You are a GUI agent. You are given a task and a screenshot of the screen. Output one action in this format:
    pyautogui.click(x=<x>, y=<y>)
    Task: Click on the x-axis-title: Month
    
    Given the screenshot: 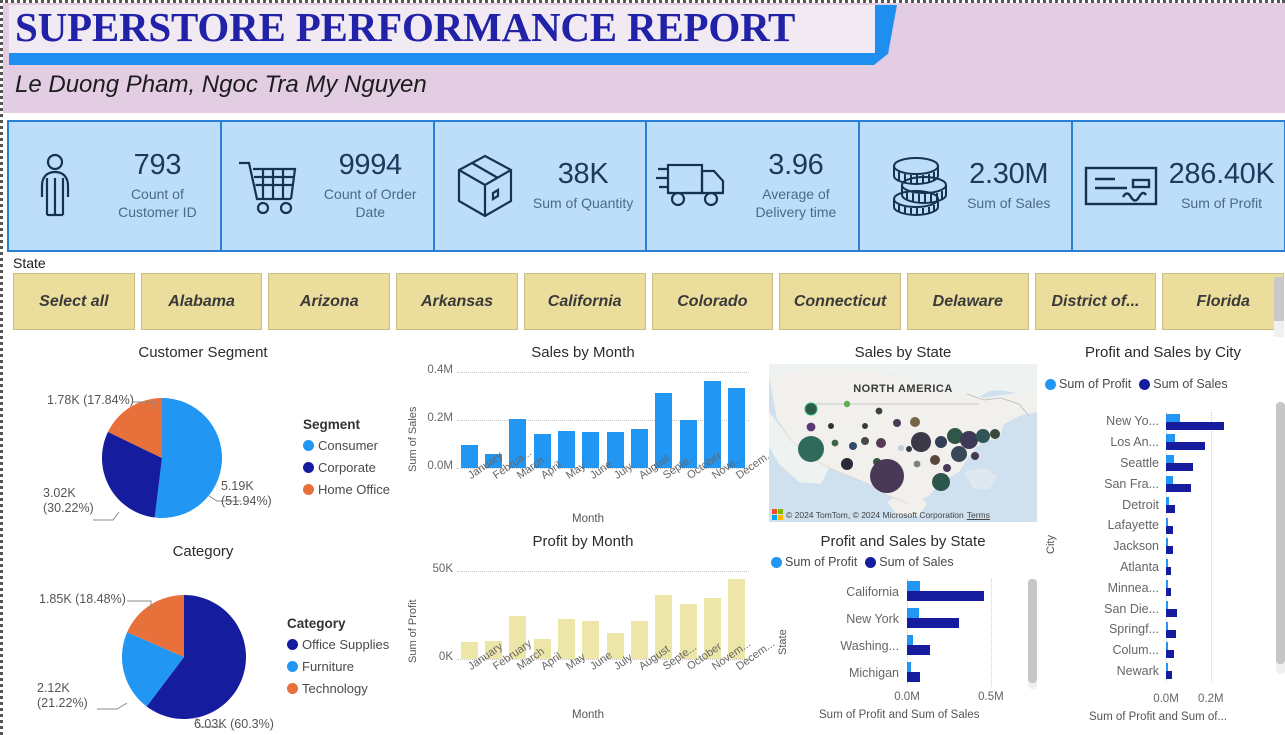 What is the action you would take?
    pyautogui.click(x=588, y=715)
    